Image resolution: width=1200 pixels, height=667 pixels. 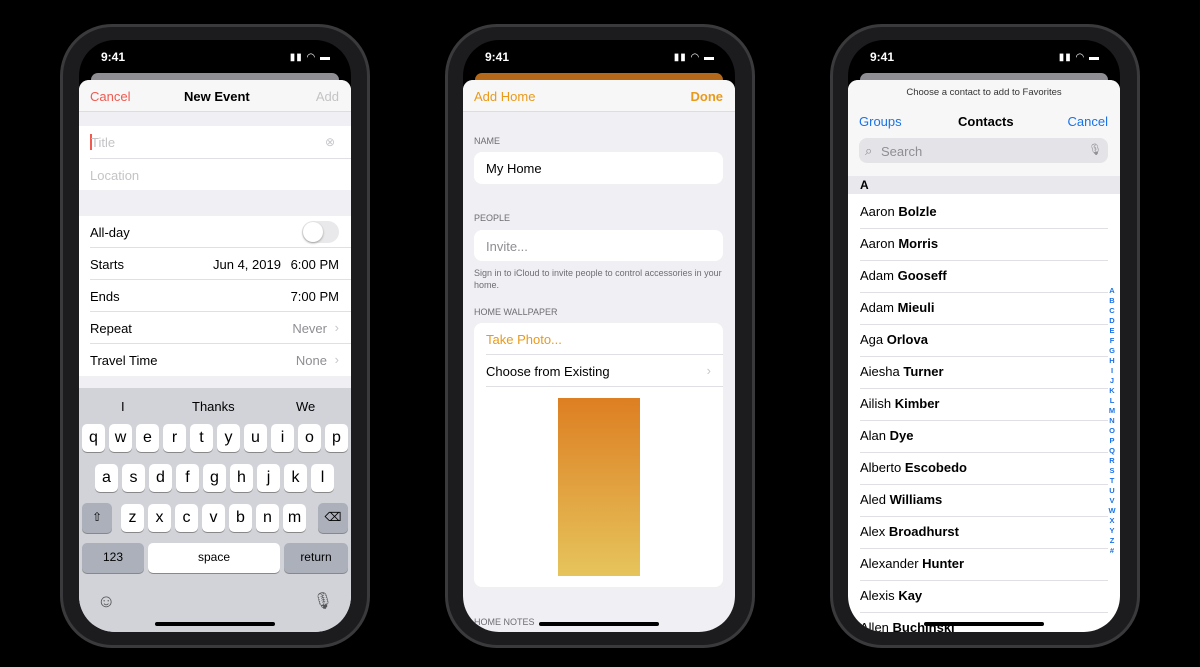 I want to click on index-letter: J, so click(x=1112, y=381).